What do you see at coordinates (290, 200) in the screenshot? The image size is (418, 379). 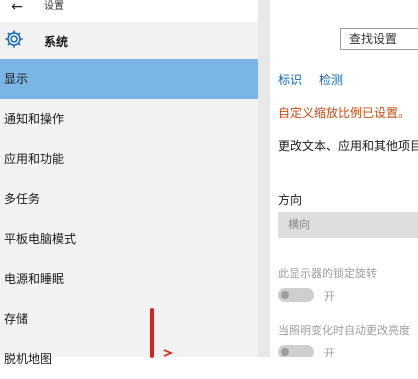 I see `orientation-label: 方向` at bounding box center [290, 200].